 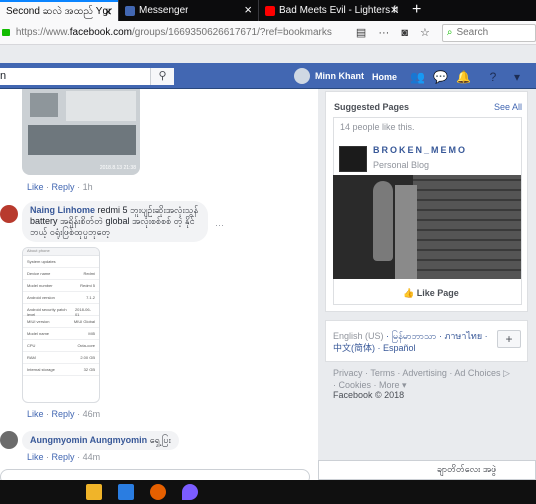 What do you see at coordinates (59, 10) in the screenshot?
I see `browser-tab-1: Second ဆလဲ အထည် Ygn ×` at bounding box center [59, 10].